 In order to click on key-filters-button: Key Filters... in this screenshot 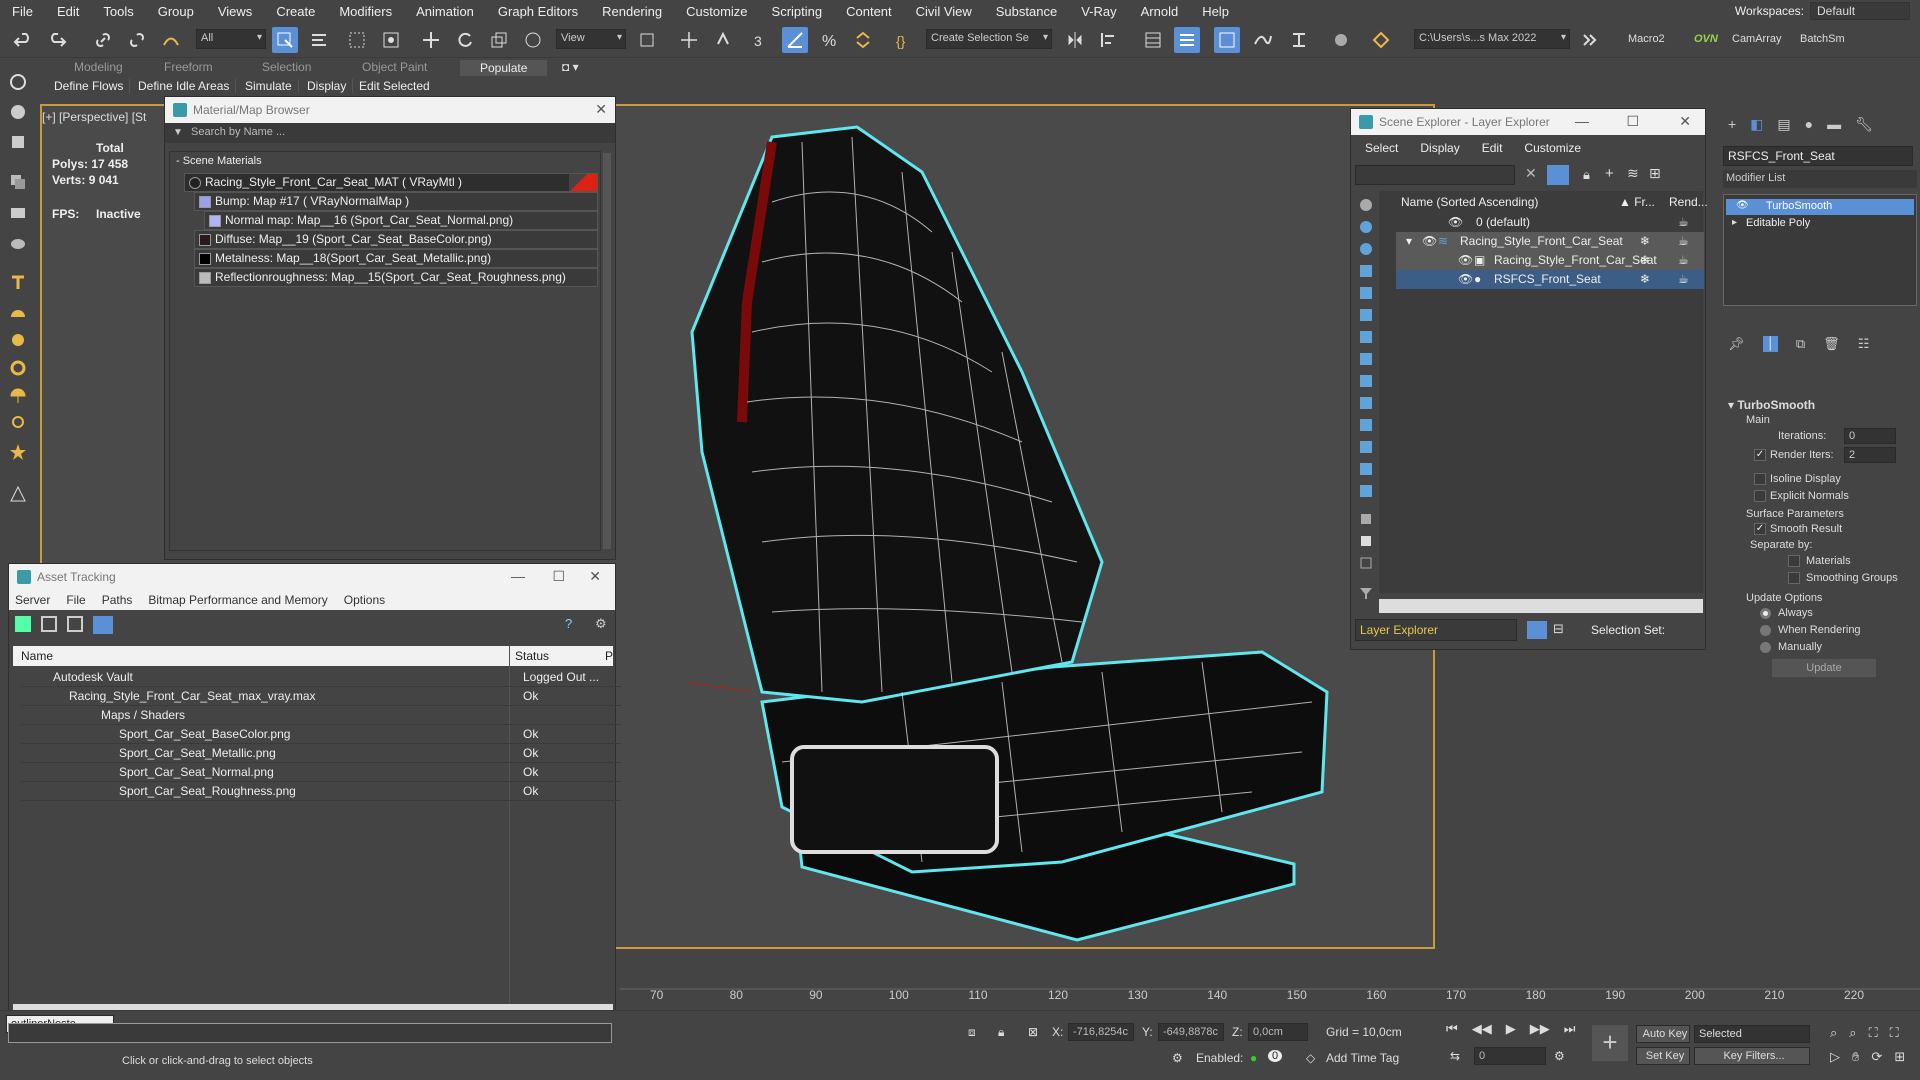, I will do `click(1752, 1056)`.